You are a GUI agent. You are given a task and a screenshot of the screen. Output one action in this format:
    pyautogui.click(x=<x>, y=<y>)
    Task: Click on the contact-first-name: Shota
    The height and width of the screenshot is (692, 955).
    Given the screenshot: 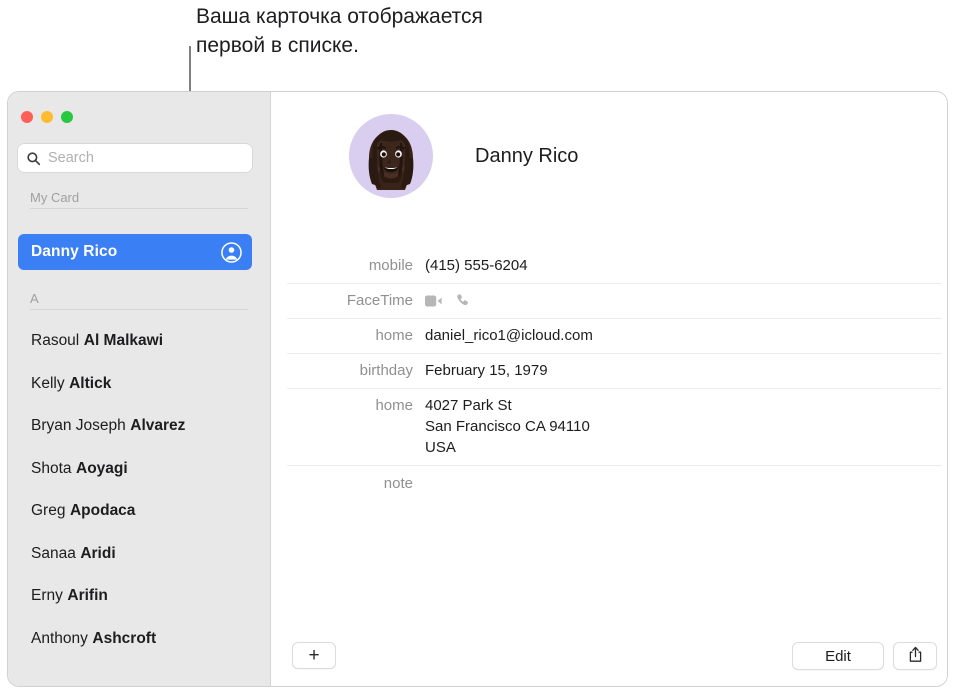 What is the action you would take?
    pyautogui.click(x=51, y=468)
    